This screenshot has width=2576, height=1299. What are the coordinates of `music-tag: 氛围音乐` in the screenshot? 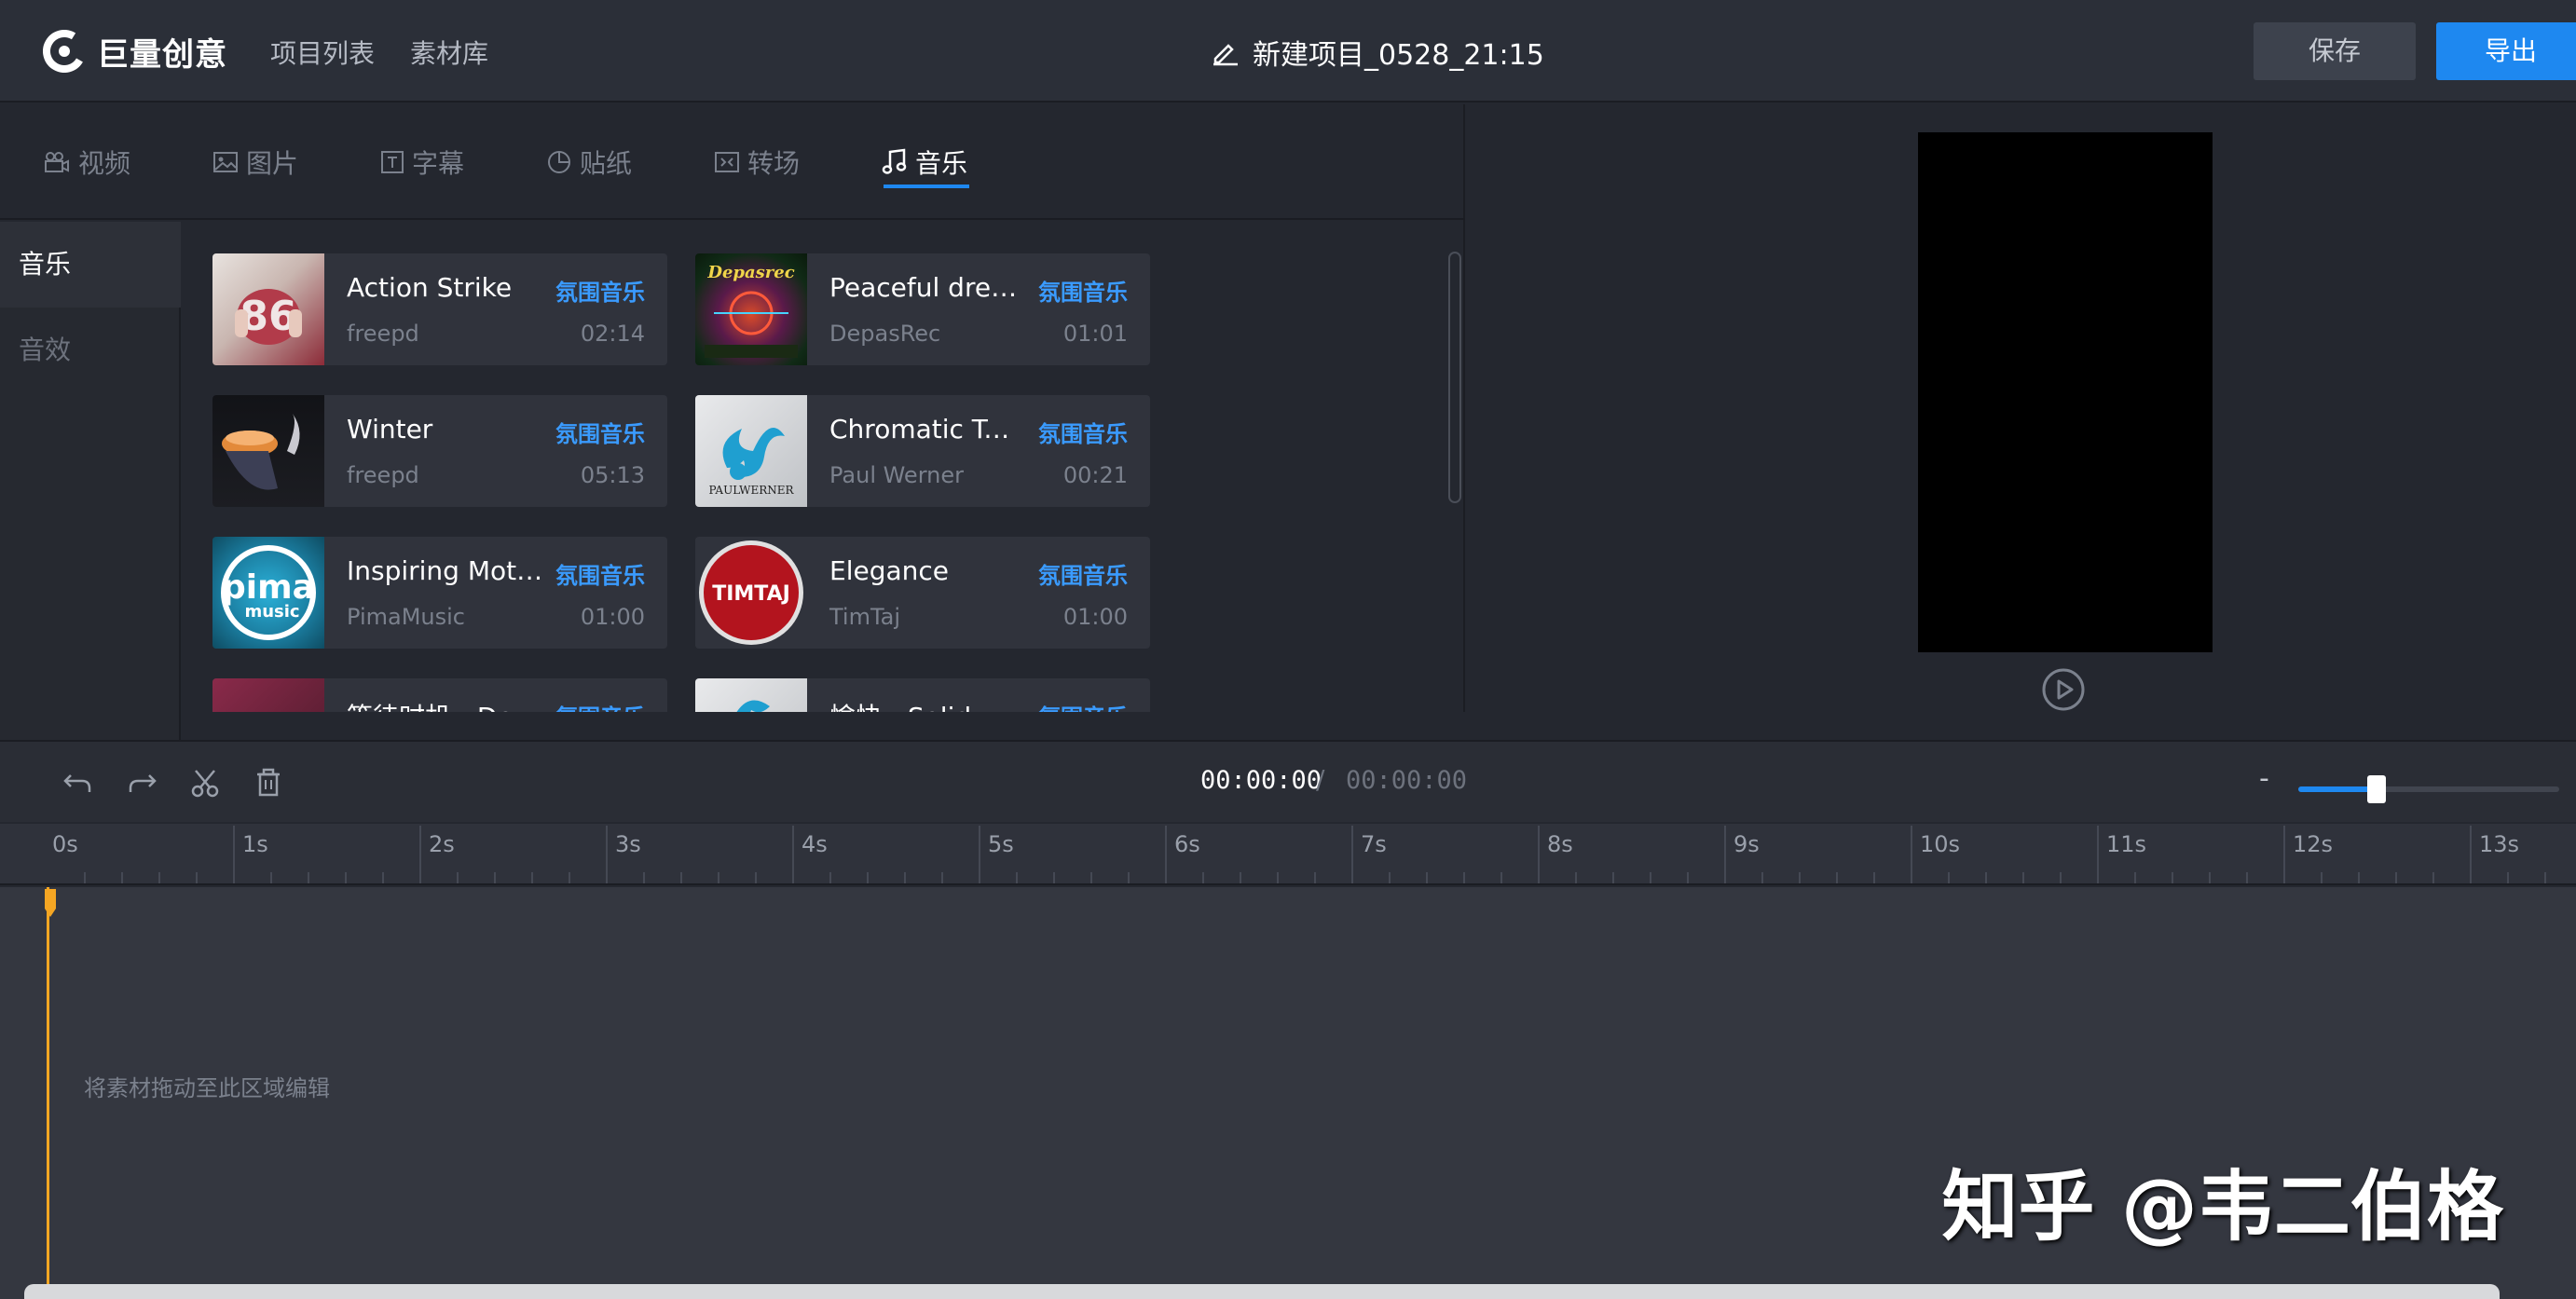 It's located at (1083, 293).